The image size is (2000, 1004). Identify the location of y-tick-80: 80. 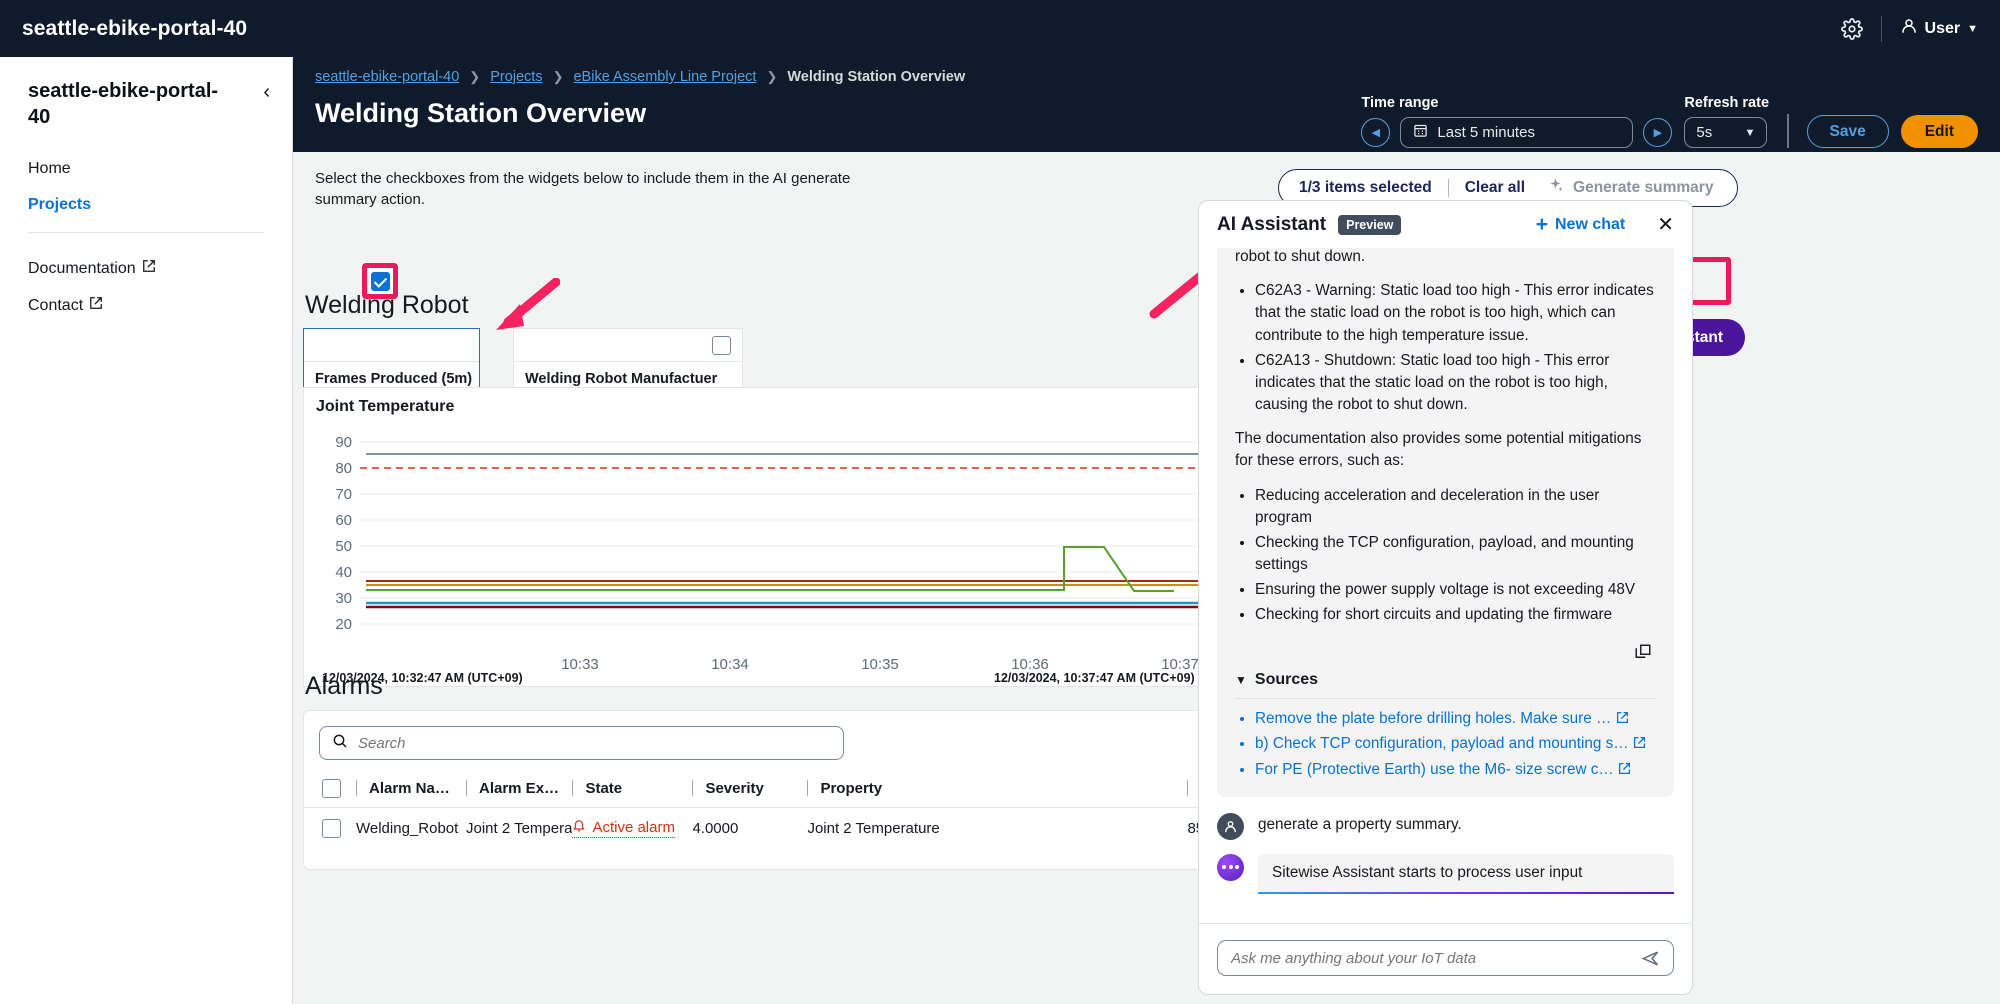
(343, 468).